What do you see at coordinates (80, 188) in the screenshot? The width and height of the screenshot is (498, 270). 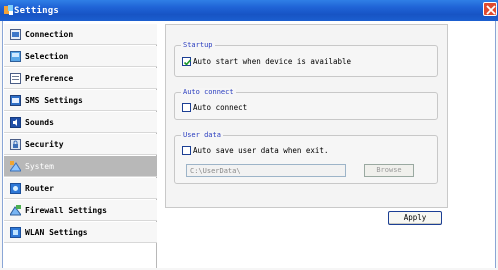 I see `sidebar-item-router: Router` at bounding box center [80, 188].